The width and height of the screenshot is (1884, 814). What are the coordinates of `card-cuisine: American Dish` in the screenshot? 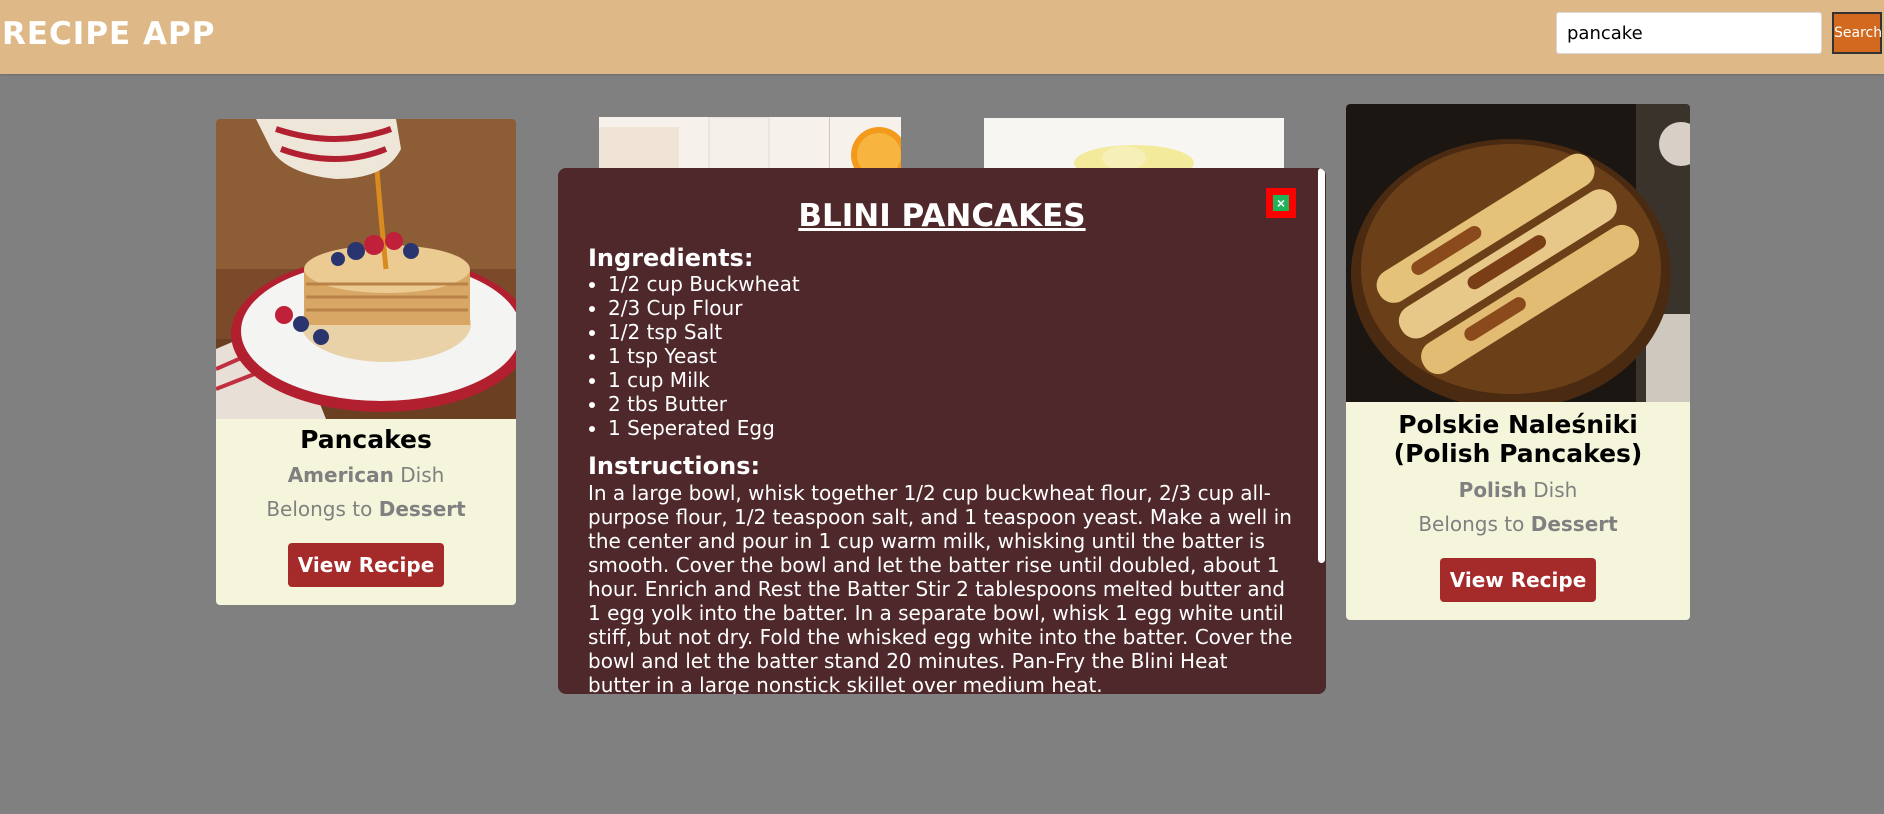 It's located at (366, 475).